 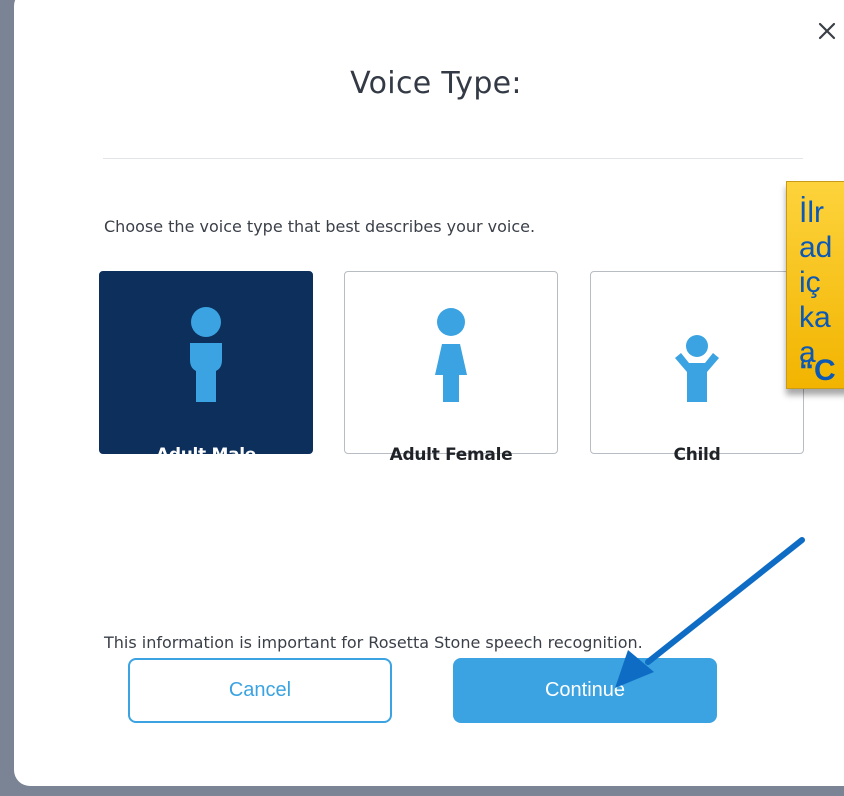 What do you see at coordinates (436, 83) in the screenshot?
I see `dialog-title: Voice Type:` at bounding box center [436, 83].